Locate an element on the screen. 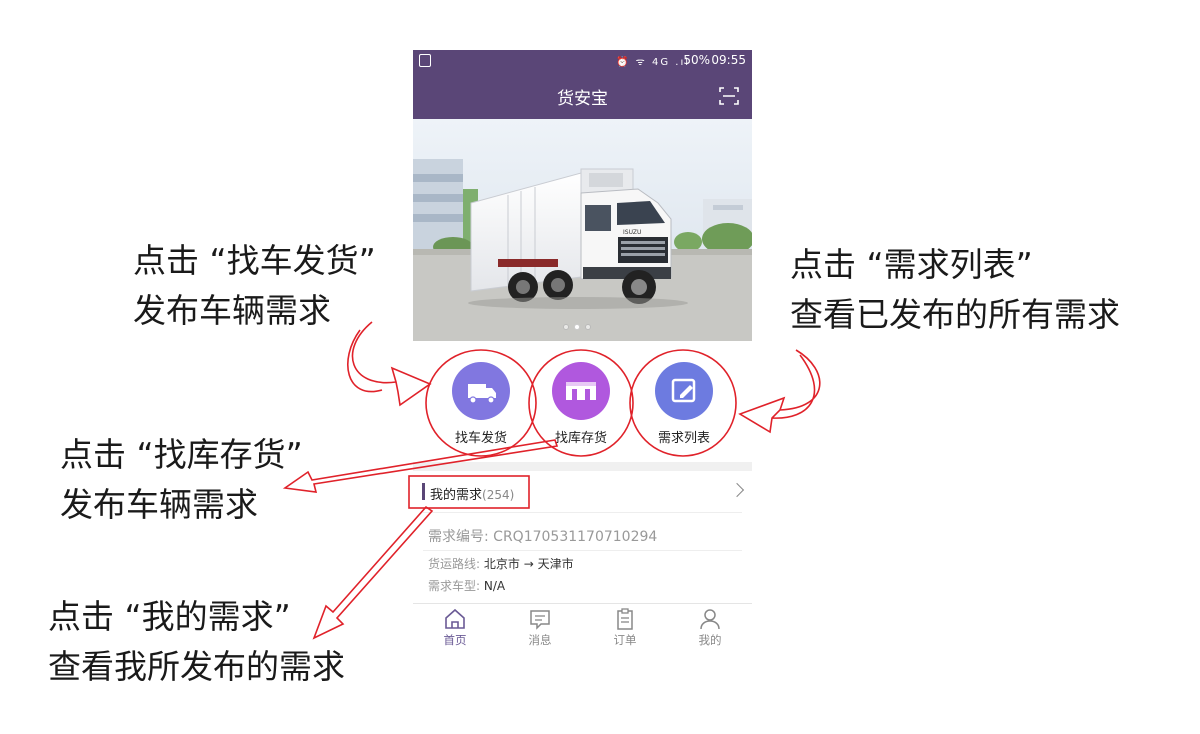  banner-image: ISUZU is located at coordinates (582, 230).